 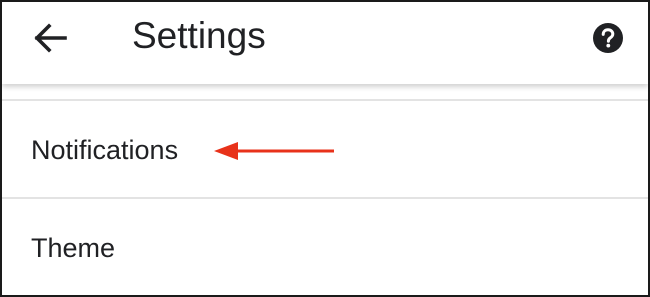 I want to click on annotation-arrow-icon, so click(x=274, y=151).